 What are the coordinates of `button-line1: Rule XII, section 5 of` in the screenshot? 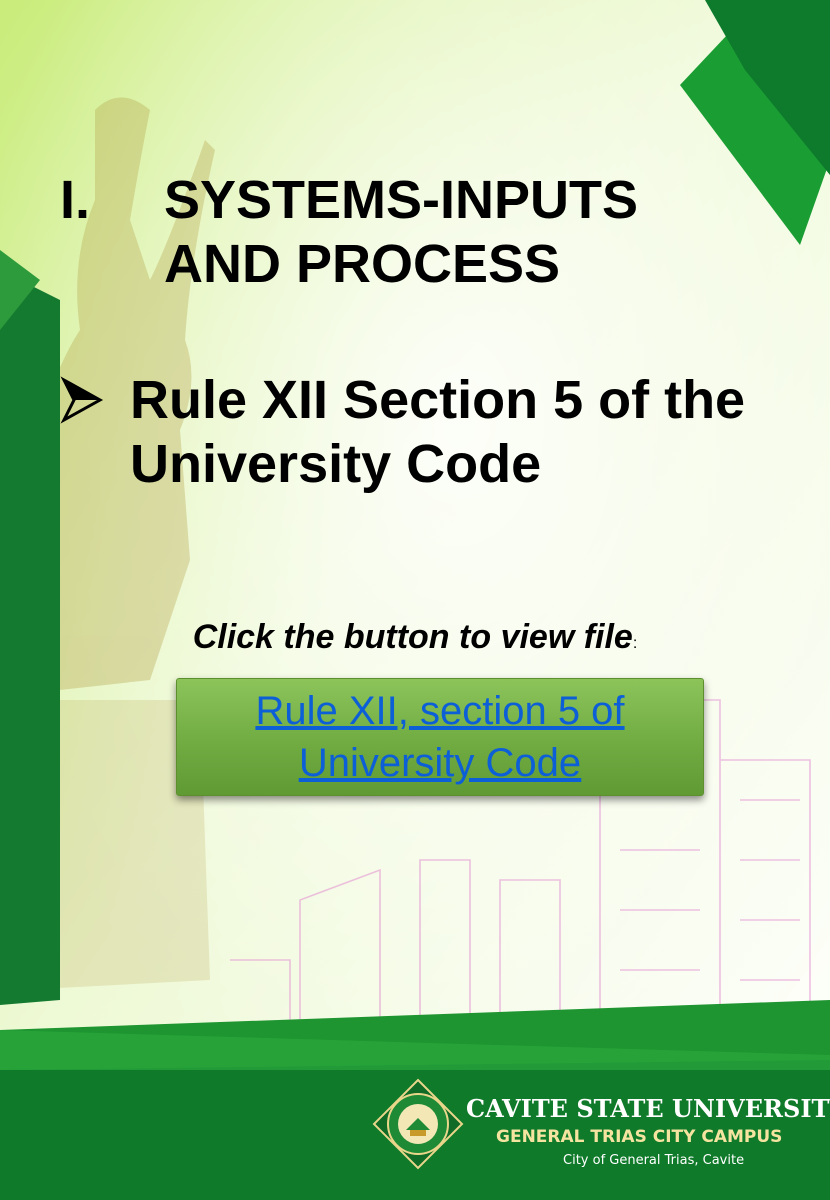 It's located at (440, 711).